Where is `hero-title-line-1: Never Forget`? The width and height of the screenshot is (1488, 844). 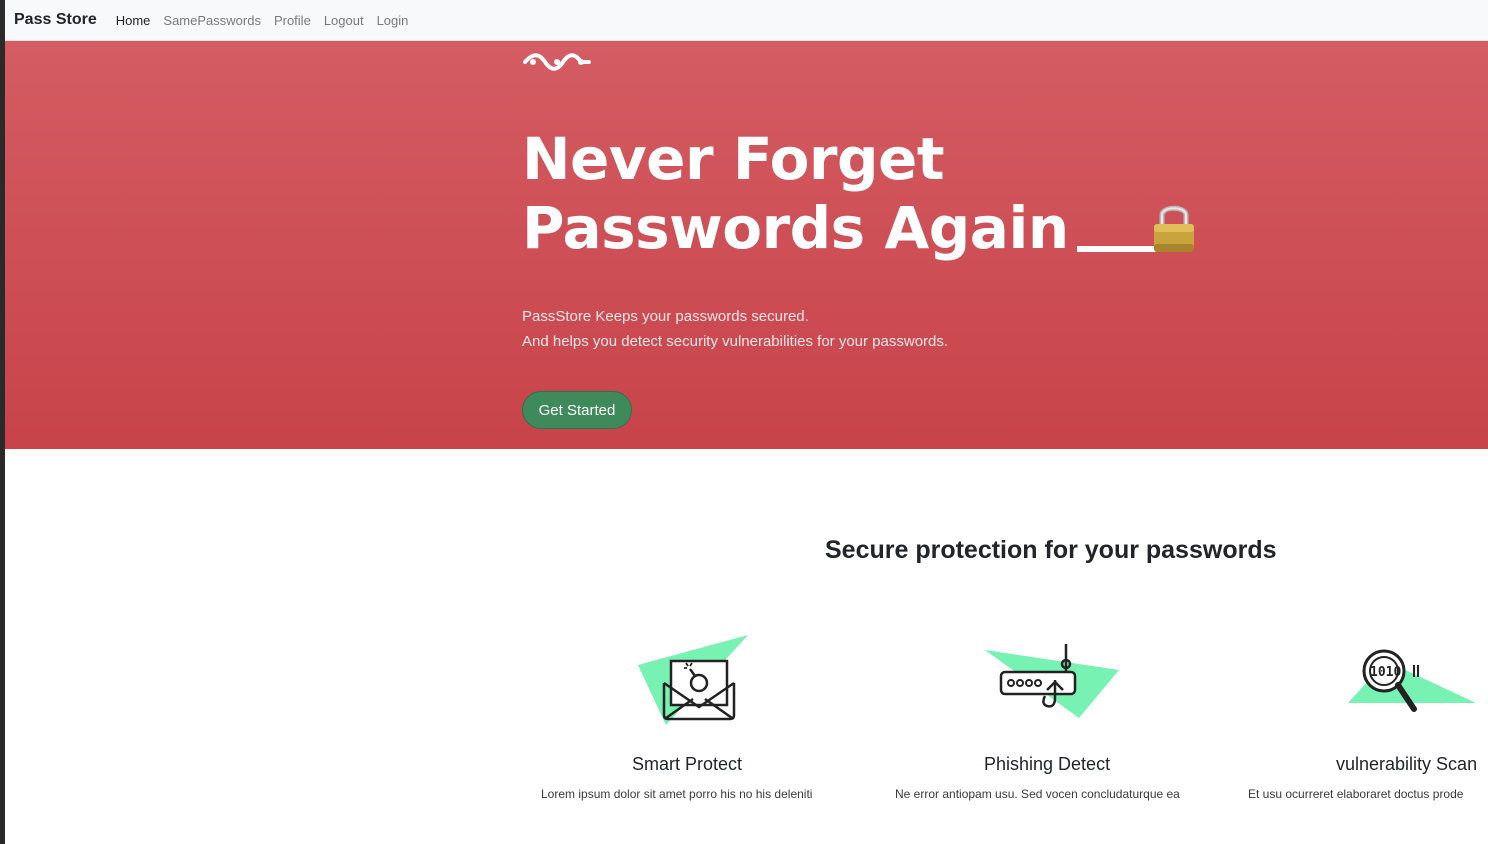
hero-title-line-1: Never Forget is located at coordinates (733, 159).